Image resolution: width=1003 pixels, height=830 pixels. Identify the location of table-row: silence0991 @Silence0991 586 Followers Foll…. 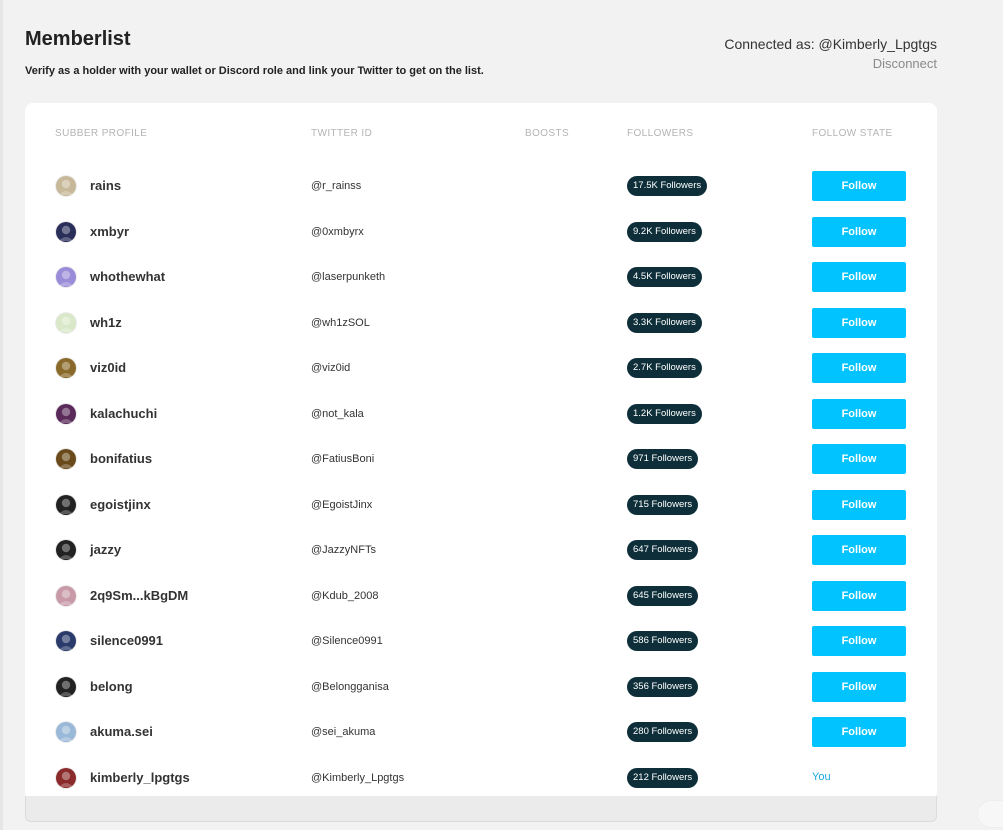
(501, 641).